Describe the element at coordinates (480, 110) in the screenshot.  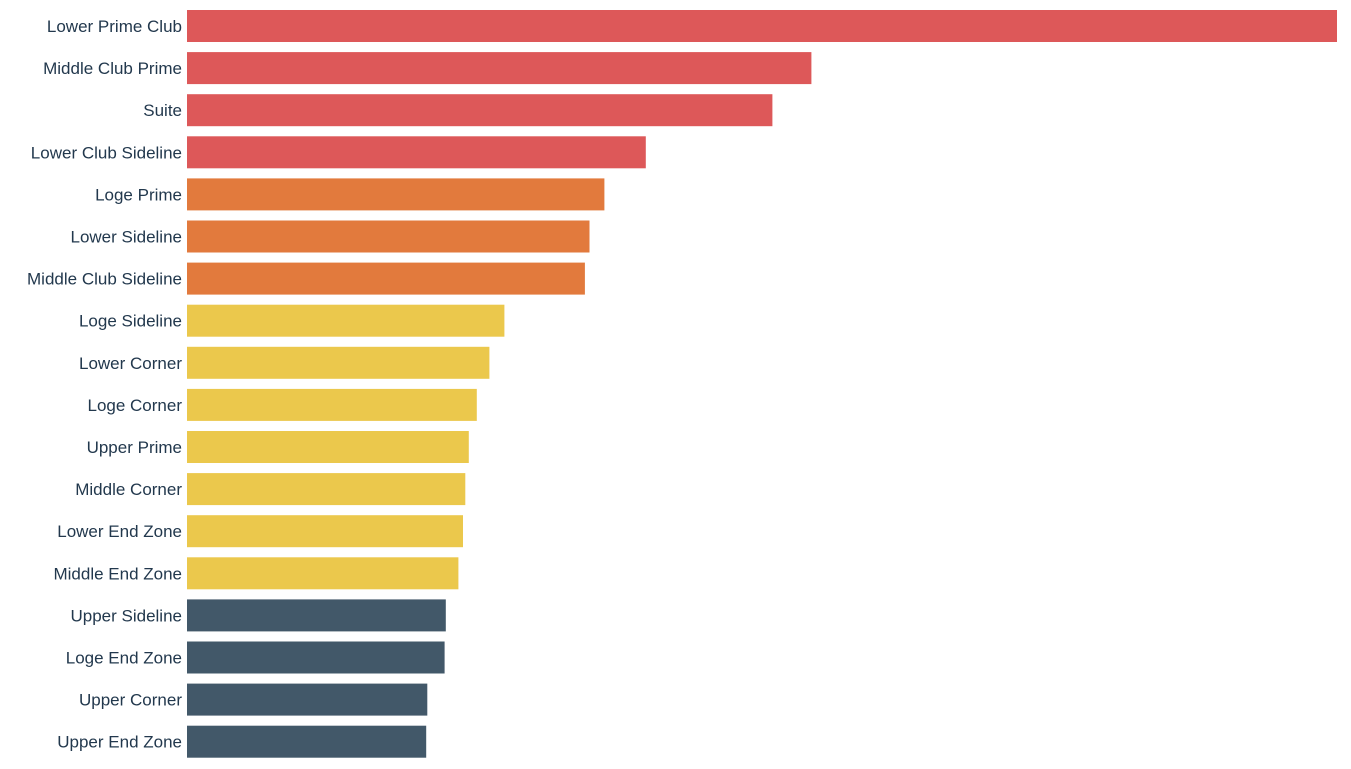
I see `bar-suite` at that location.